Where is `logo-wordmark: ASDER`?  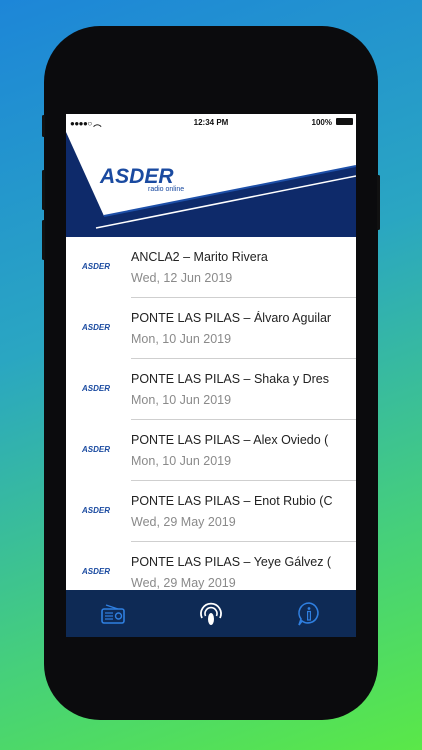 logo-wordmark: ASDER is located at coordinates (137, 176).